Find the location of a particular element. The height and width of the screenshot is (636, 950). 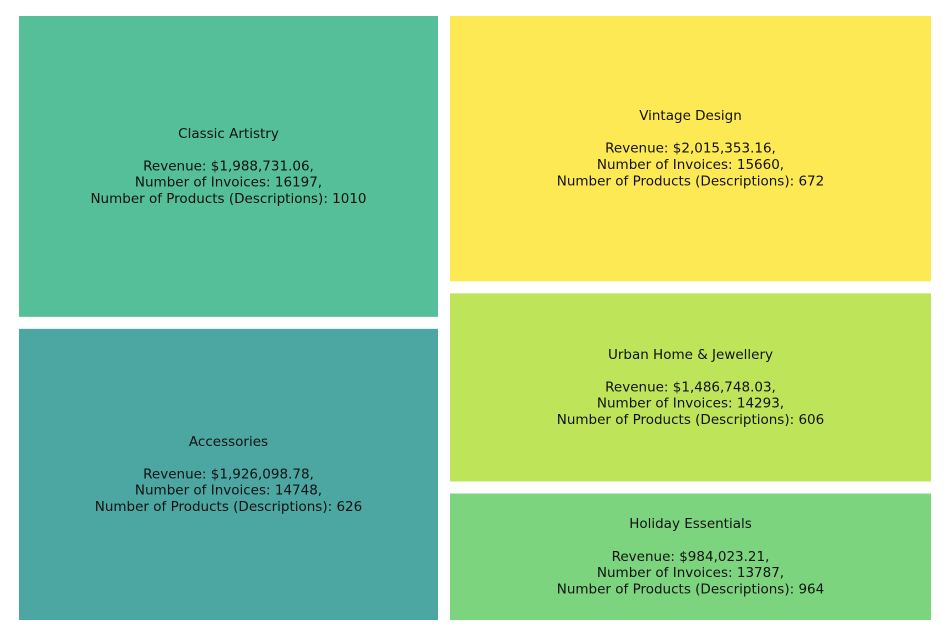

tile-products: Number of Products (Descriptions): 1010 is located at coordinates (228, 199).